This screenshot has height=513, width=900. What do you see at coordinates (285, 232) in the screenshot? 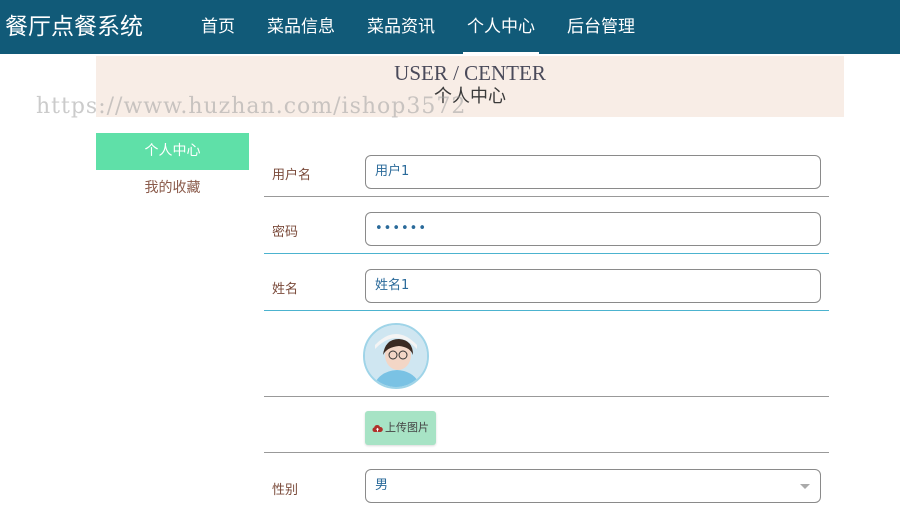
I see `password-label: 密码` at bounding box center [285, 232].